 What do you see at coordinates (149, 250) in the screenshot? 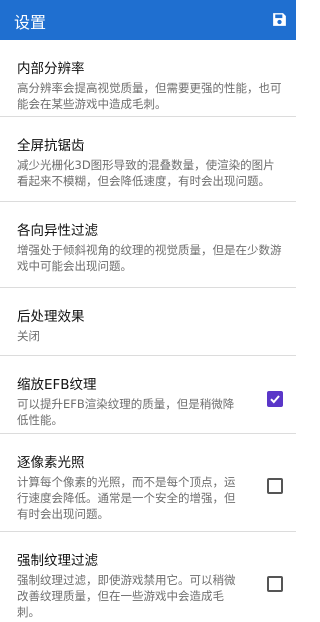
I see `setting-summary: 增强处于倾斜视角的纹理的视觉质量，但是在少数游` at bounding box center [149, 250].